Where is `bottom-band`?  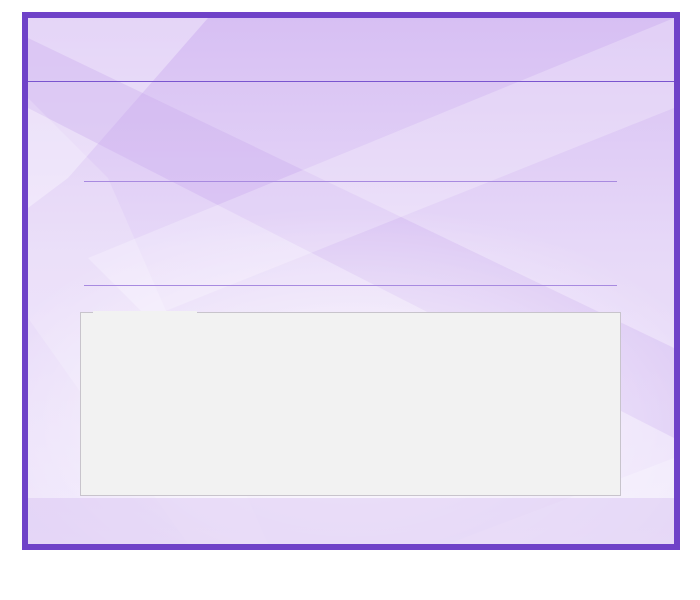 bottom-band is located at coordinates (351, 521).